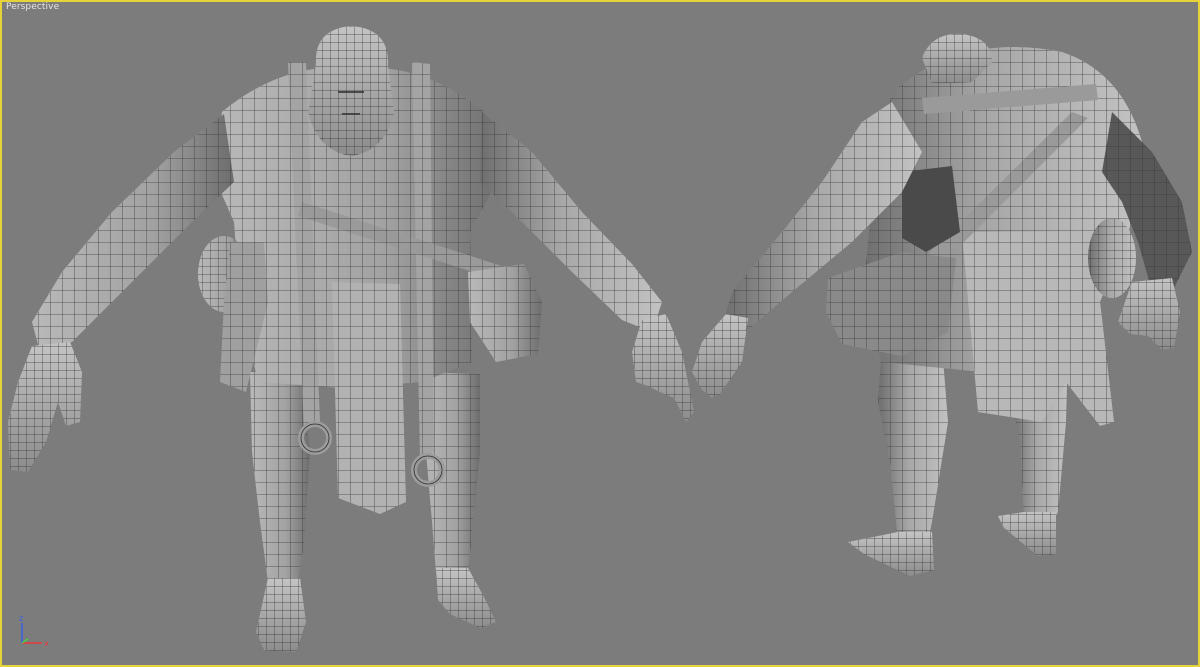 The height and width of the screenshot is (667, 1200). I want to click on back-right-boot, so click(1027, 534).